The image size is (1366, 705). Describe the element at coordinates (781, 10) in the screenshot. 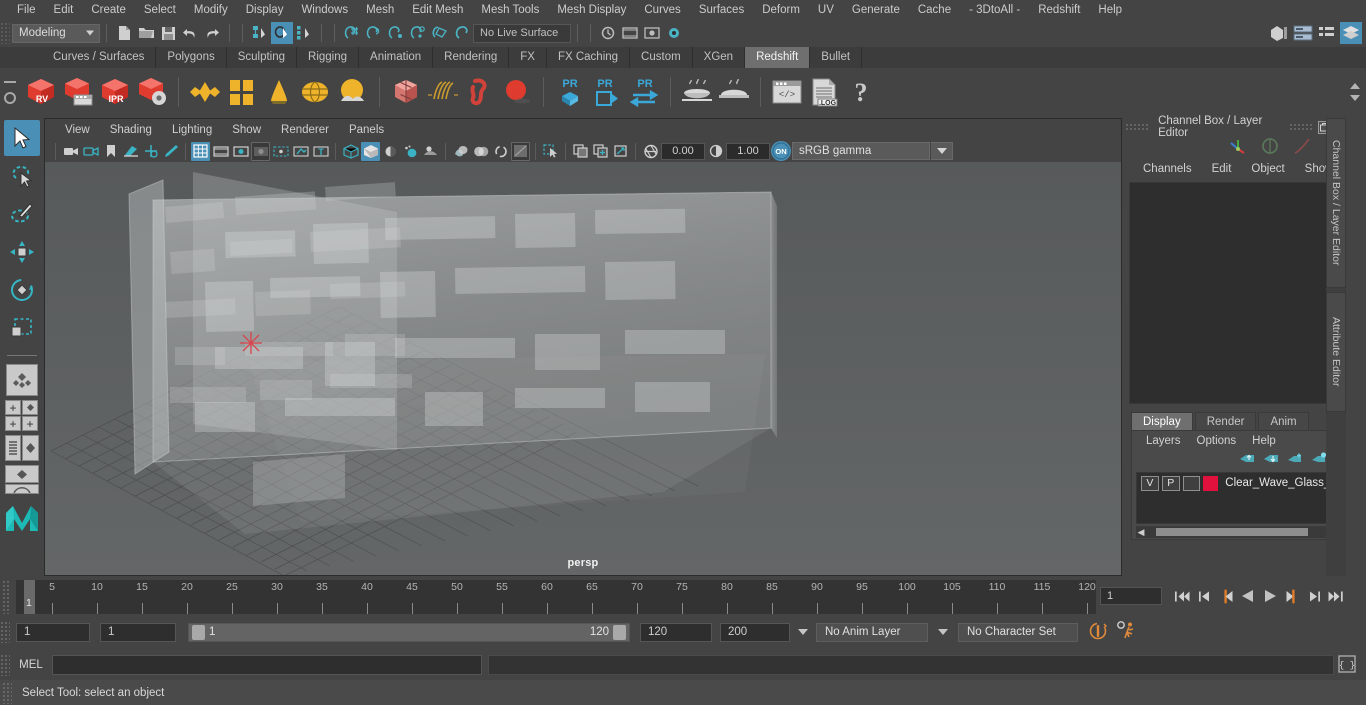

I see `menu-deform: Deform` at that location.